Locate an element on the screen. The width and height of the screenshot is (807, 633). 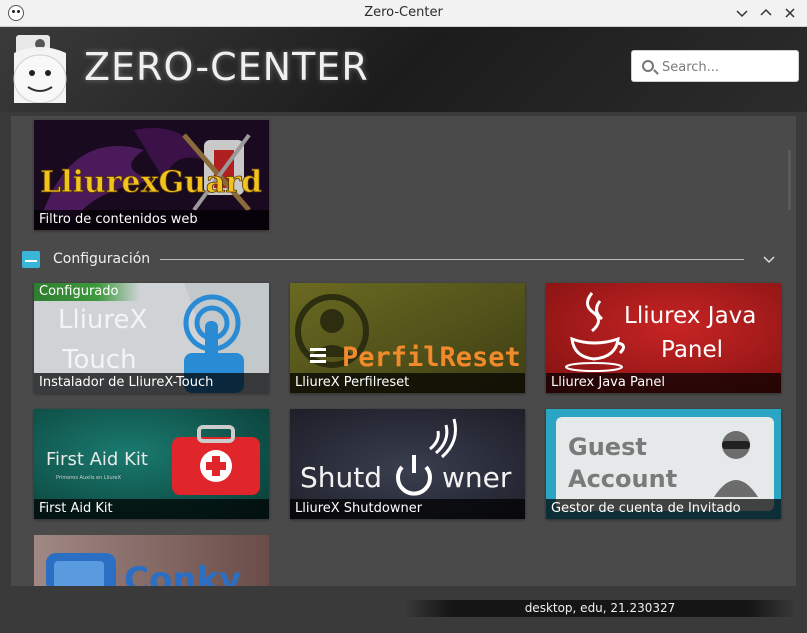
tile-perfilreset: PerfilReset LliureX Perfilreset is located at coordinates (407, 338).